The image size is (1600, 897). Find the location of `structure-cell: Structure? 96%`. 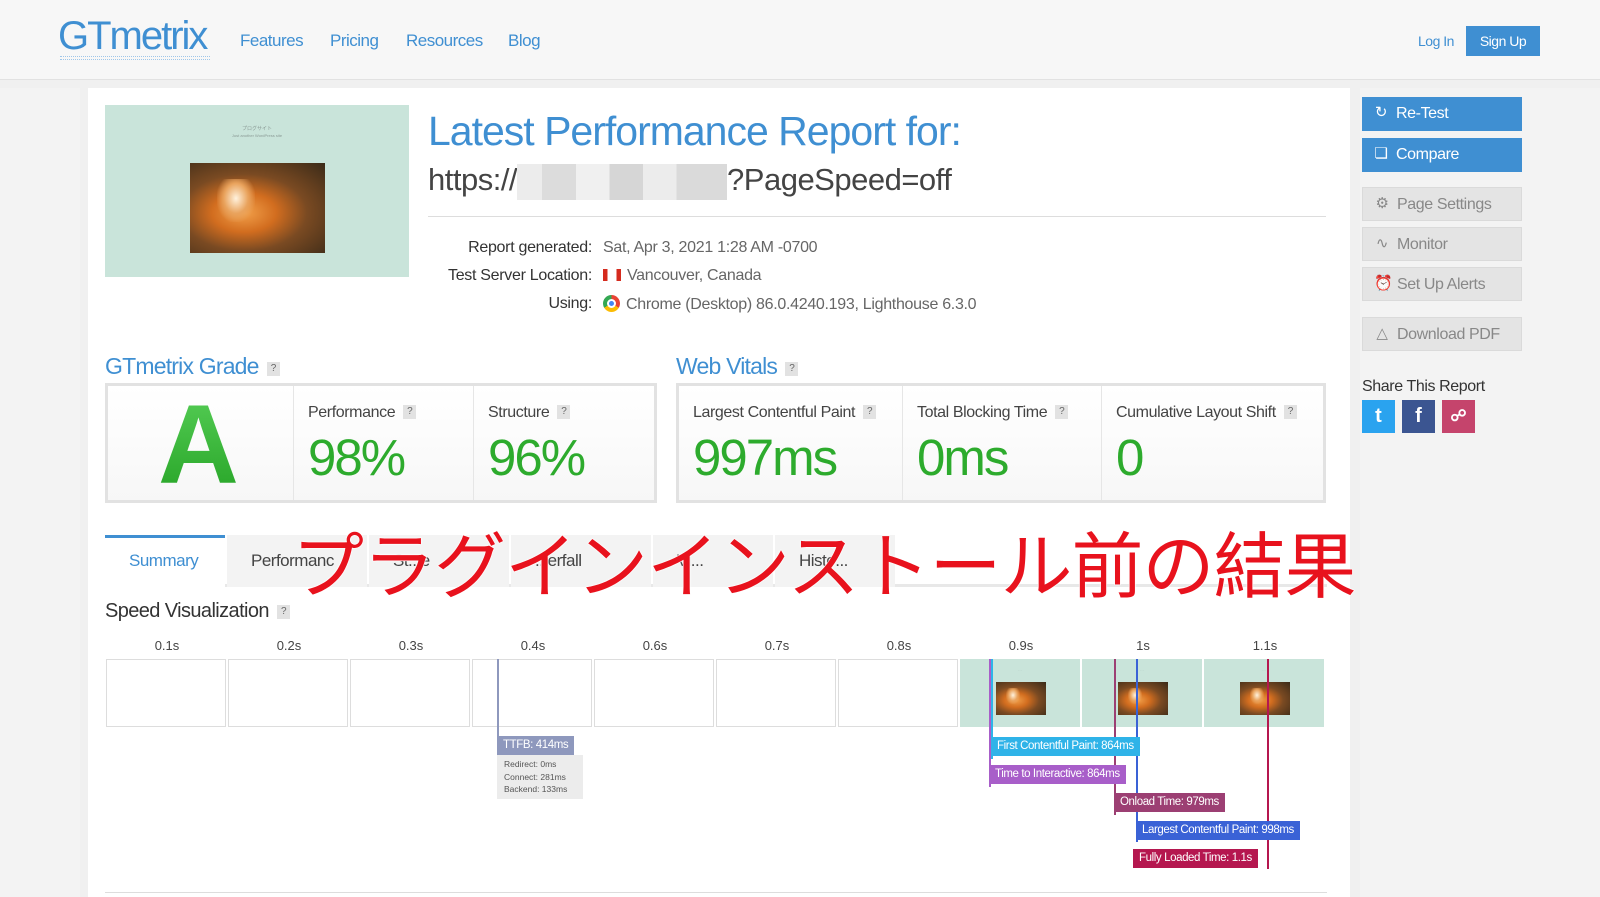

structure-cell: Structure? 96% is located at coordinates (564, 443).